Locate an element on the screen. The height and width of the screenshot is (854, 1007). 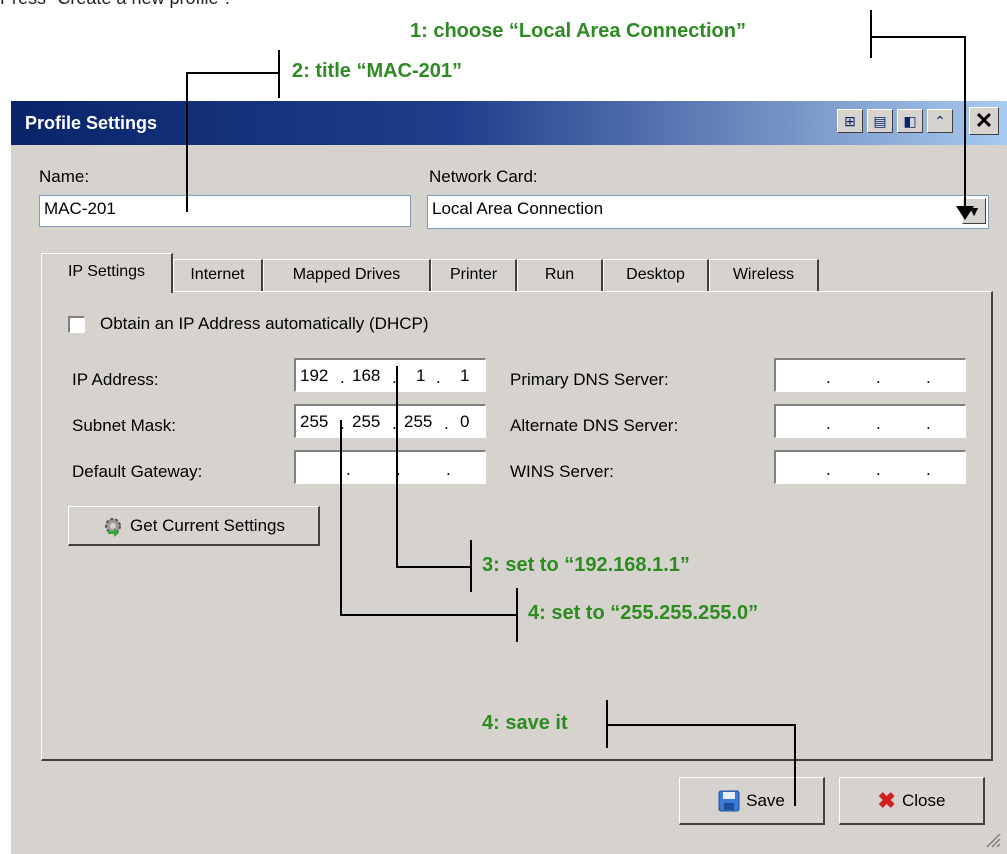
tab-desktop: Desktop is located at coordinates (656, 275).